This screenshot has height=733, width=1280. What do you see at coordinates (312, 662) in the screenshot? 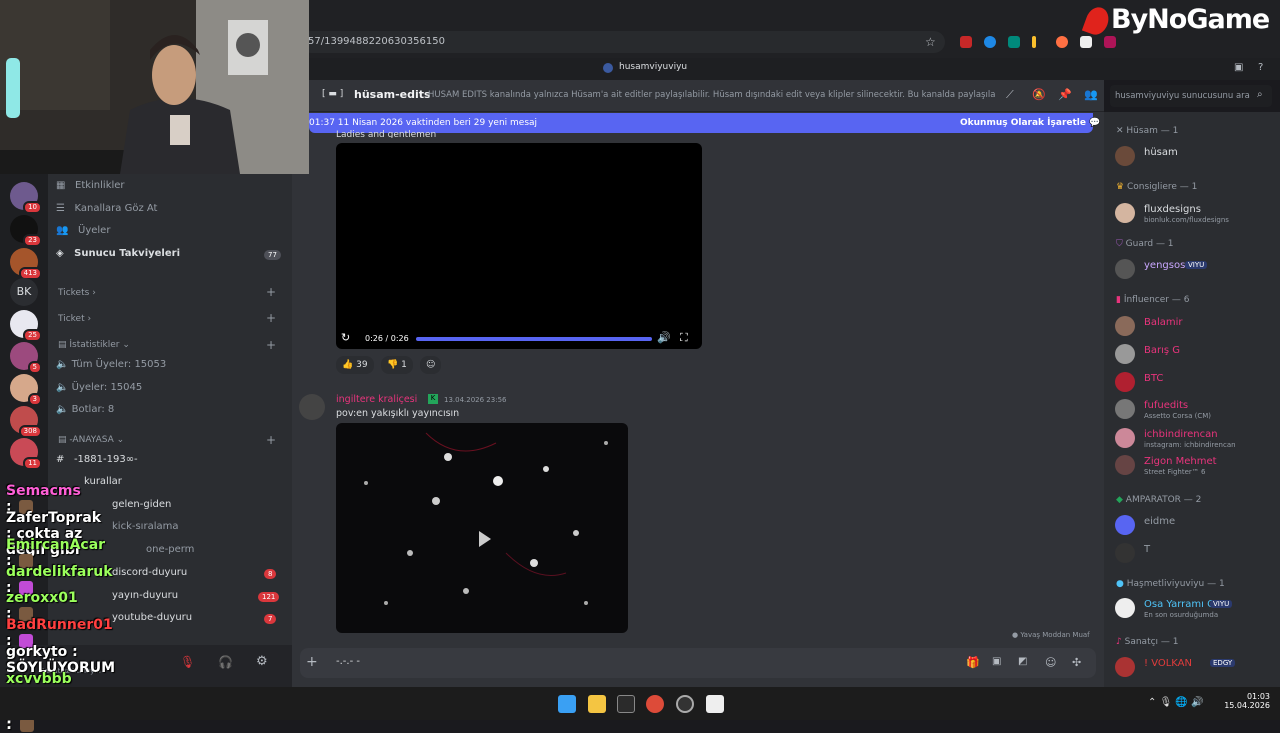
I see `add-attachment-icon: +` at bounding box center [312, 662].